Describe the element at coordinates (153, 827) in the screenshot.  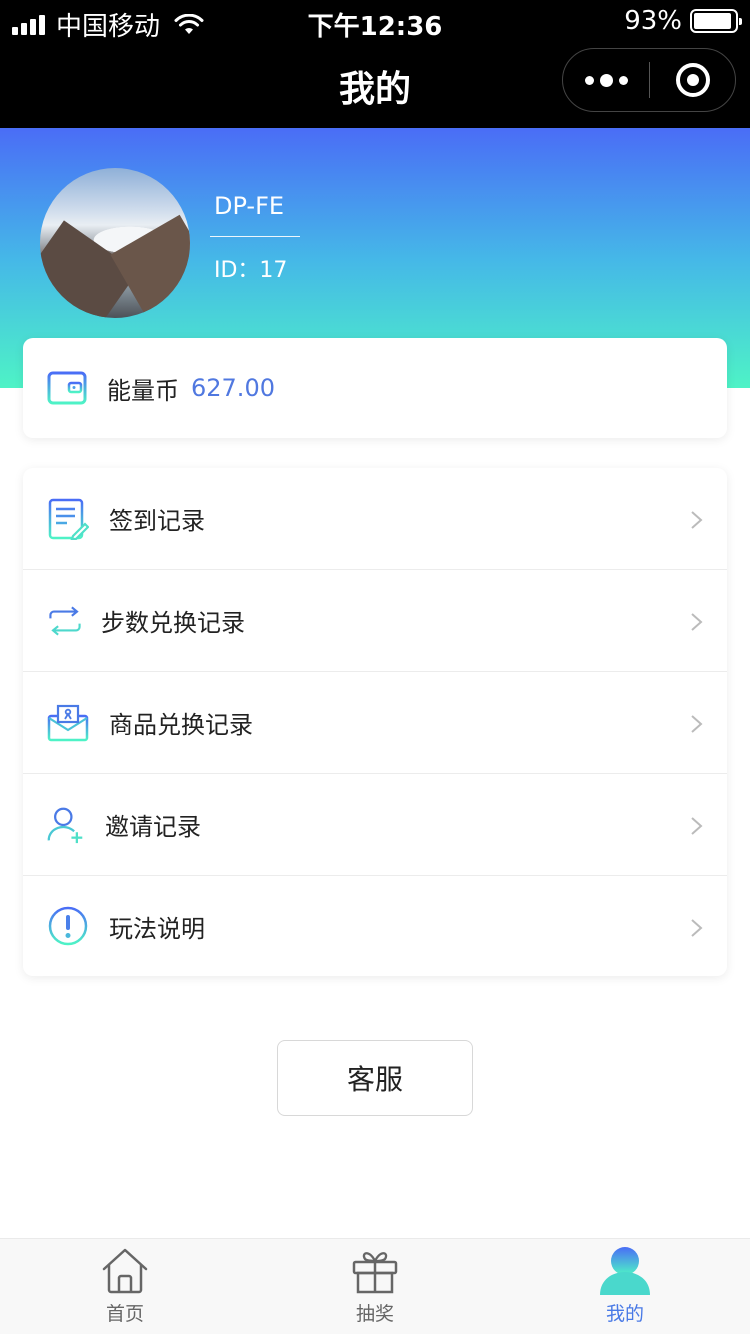
I see `menu-item-label: 邀请记录` at that location.